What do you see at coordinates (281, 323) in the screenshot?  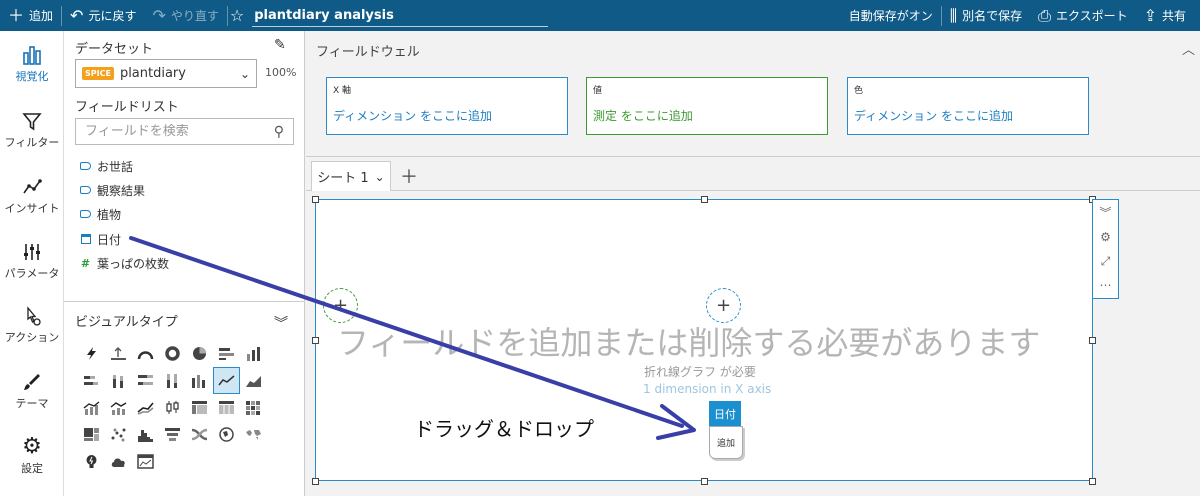 I see `collapse-chevron-icon: ︾` at bounding box center [281, 323].